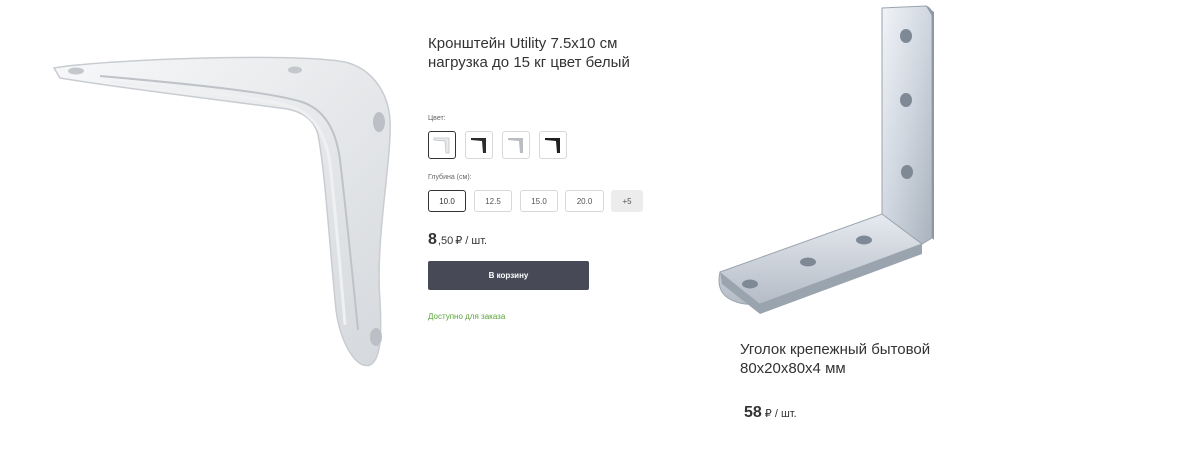 This screenshot has height=457, width=1200. Describe the element at coordinates (467, 316) in the screenshot. I see `availability-status: Доступно для заказа` at that location.